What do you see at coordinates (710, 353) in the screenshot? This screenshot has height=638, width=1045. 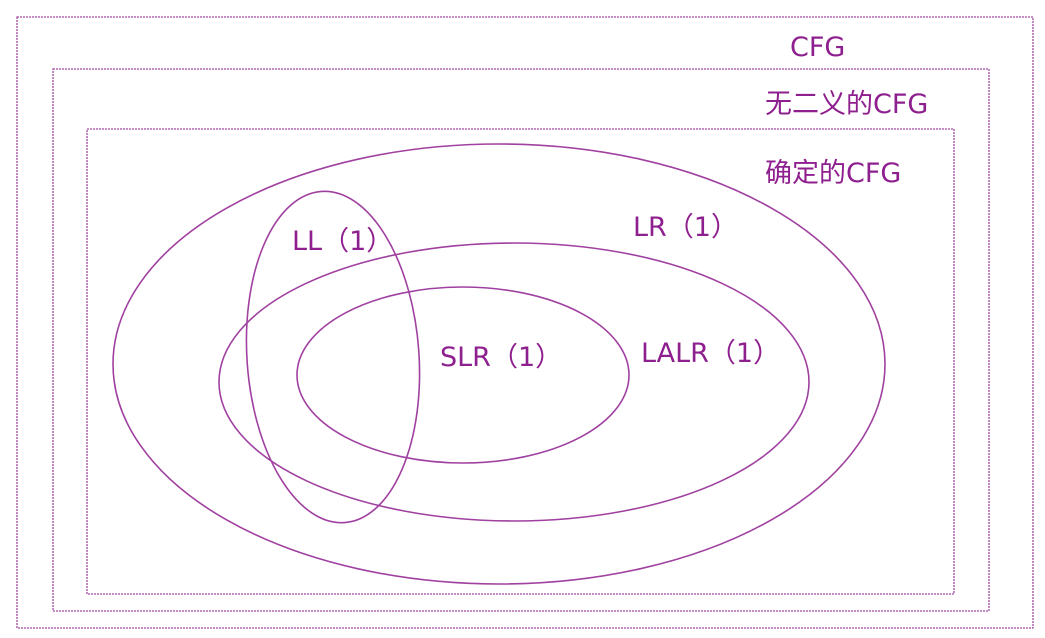 I see `lalr1-label: LALR（1）` at bounding box center [710, 353].